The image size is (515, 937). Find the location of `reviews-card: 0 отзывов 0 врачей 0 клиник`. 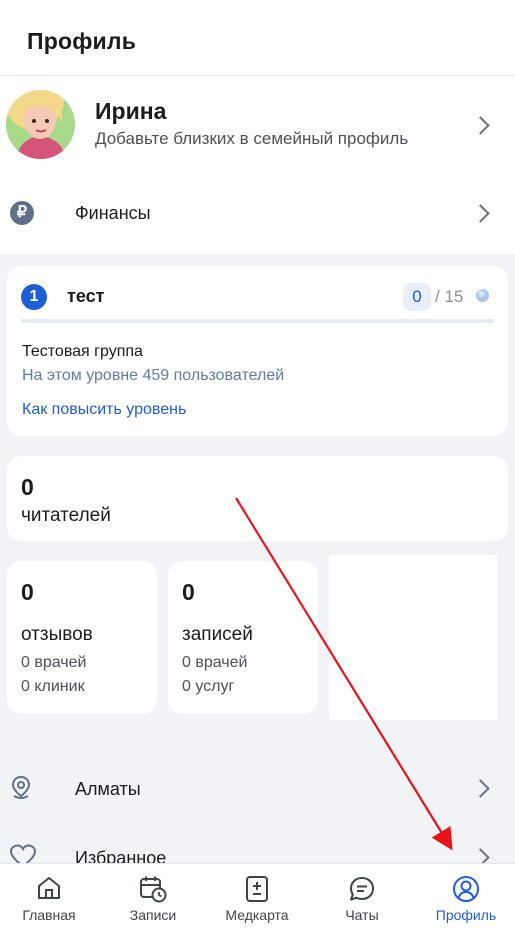

reviews-card: 0 отзывов 0 врачей 0 клиник is located at coordinates (82, 637).